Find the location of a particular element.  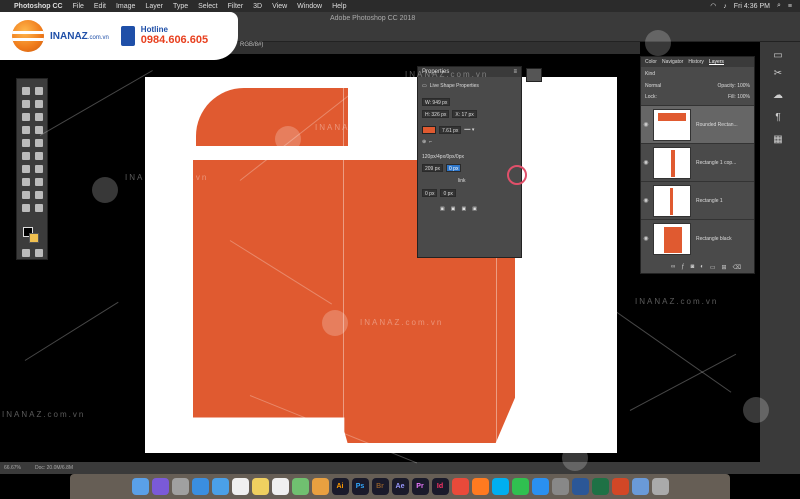

dock-settings-icon is located at coordinates (560, 486).